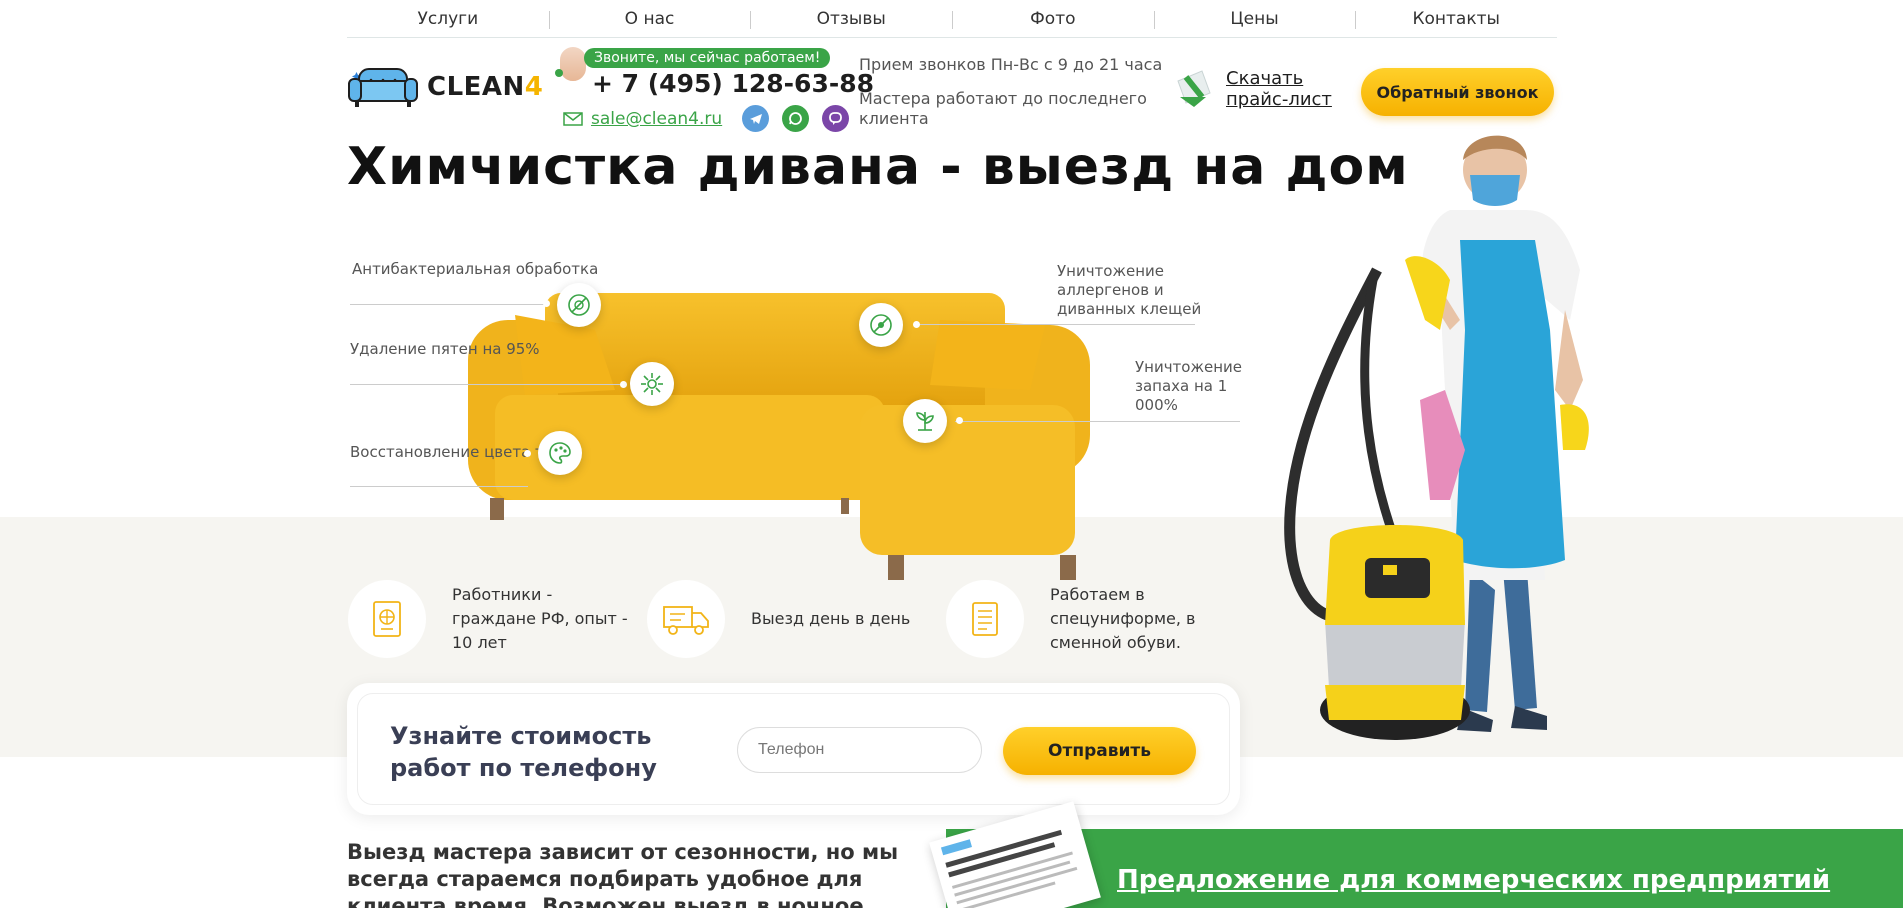  I want to click on call-hours: Прием звонков Пн-Вс с 9 до 21 часа, so click(1011, 64).